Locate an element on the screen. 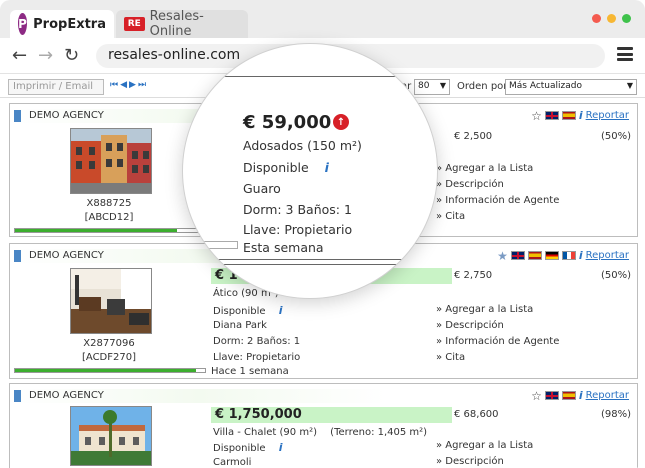  germany-flag-icon is located at coordinates (551, 255).